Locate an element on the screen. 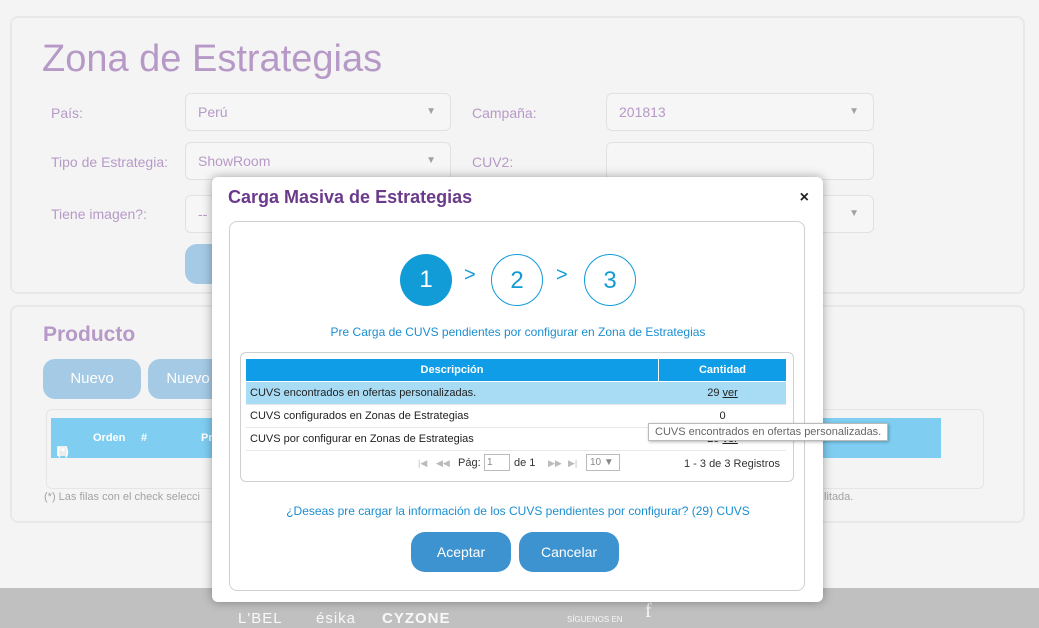 The height and width of the screenshot is (628, 1039). row-cantidad: 29 is located at coordinates (713, 393).